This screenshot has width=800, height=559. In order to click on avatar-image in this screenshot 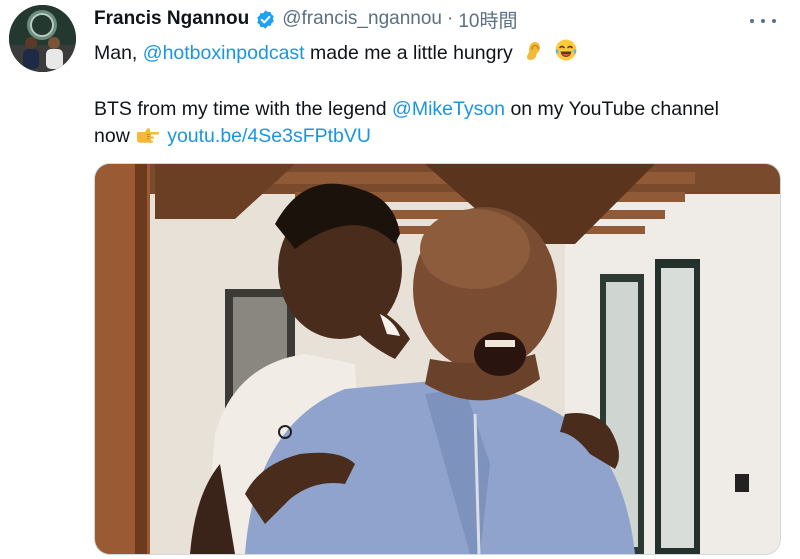, I will do `click(42, 38)`.